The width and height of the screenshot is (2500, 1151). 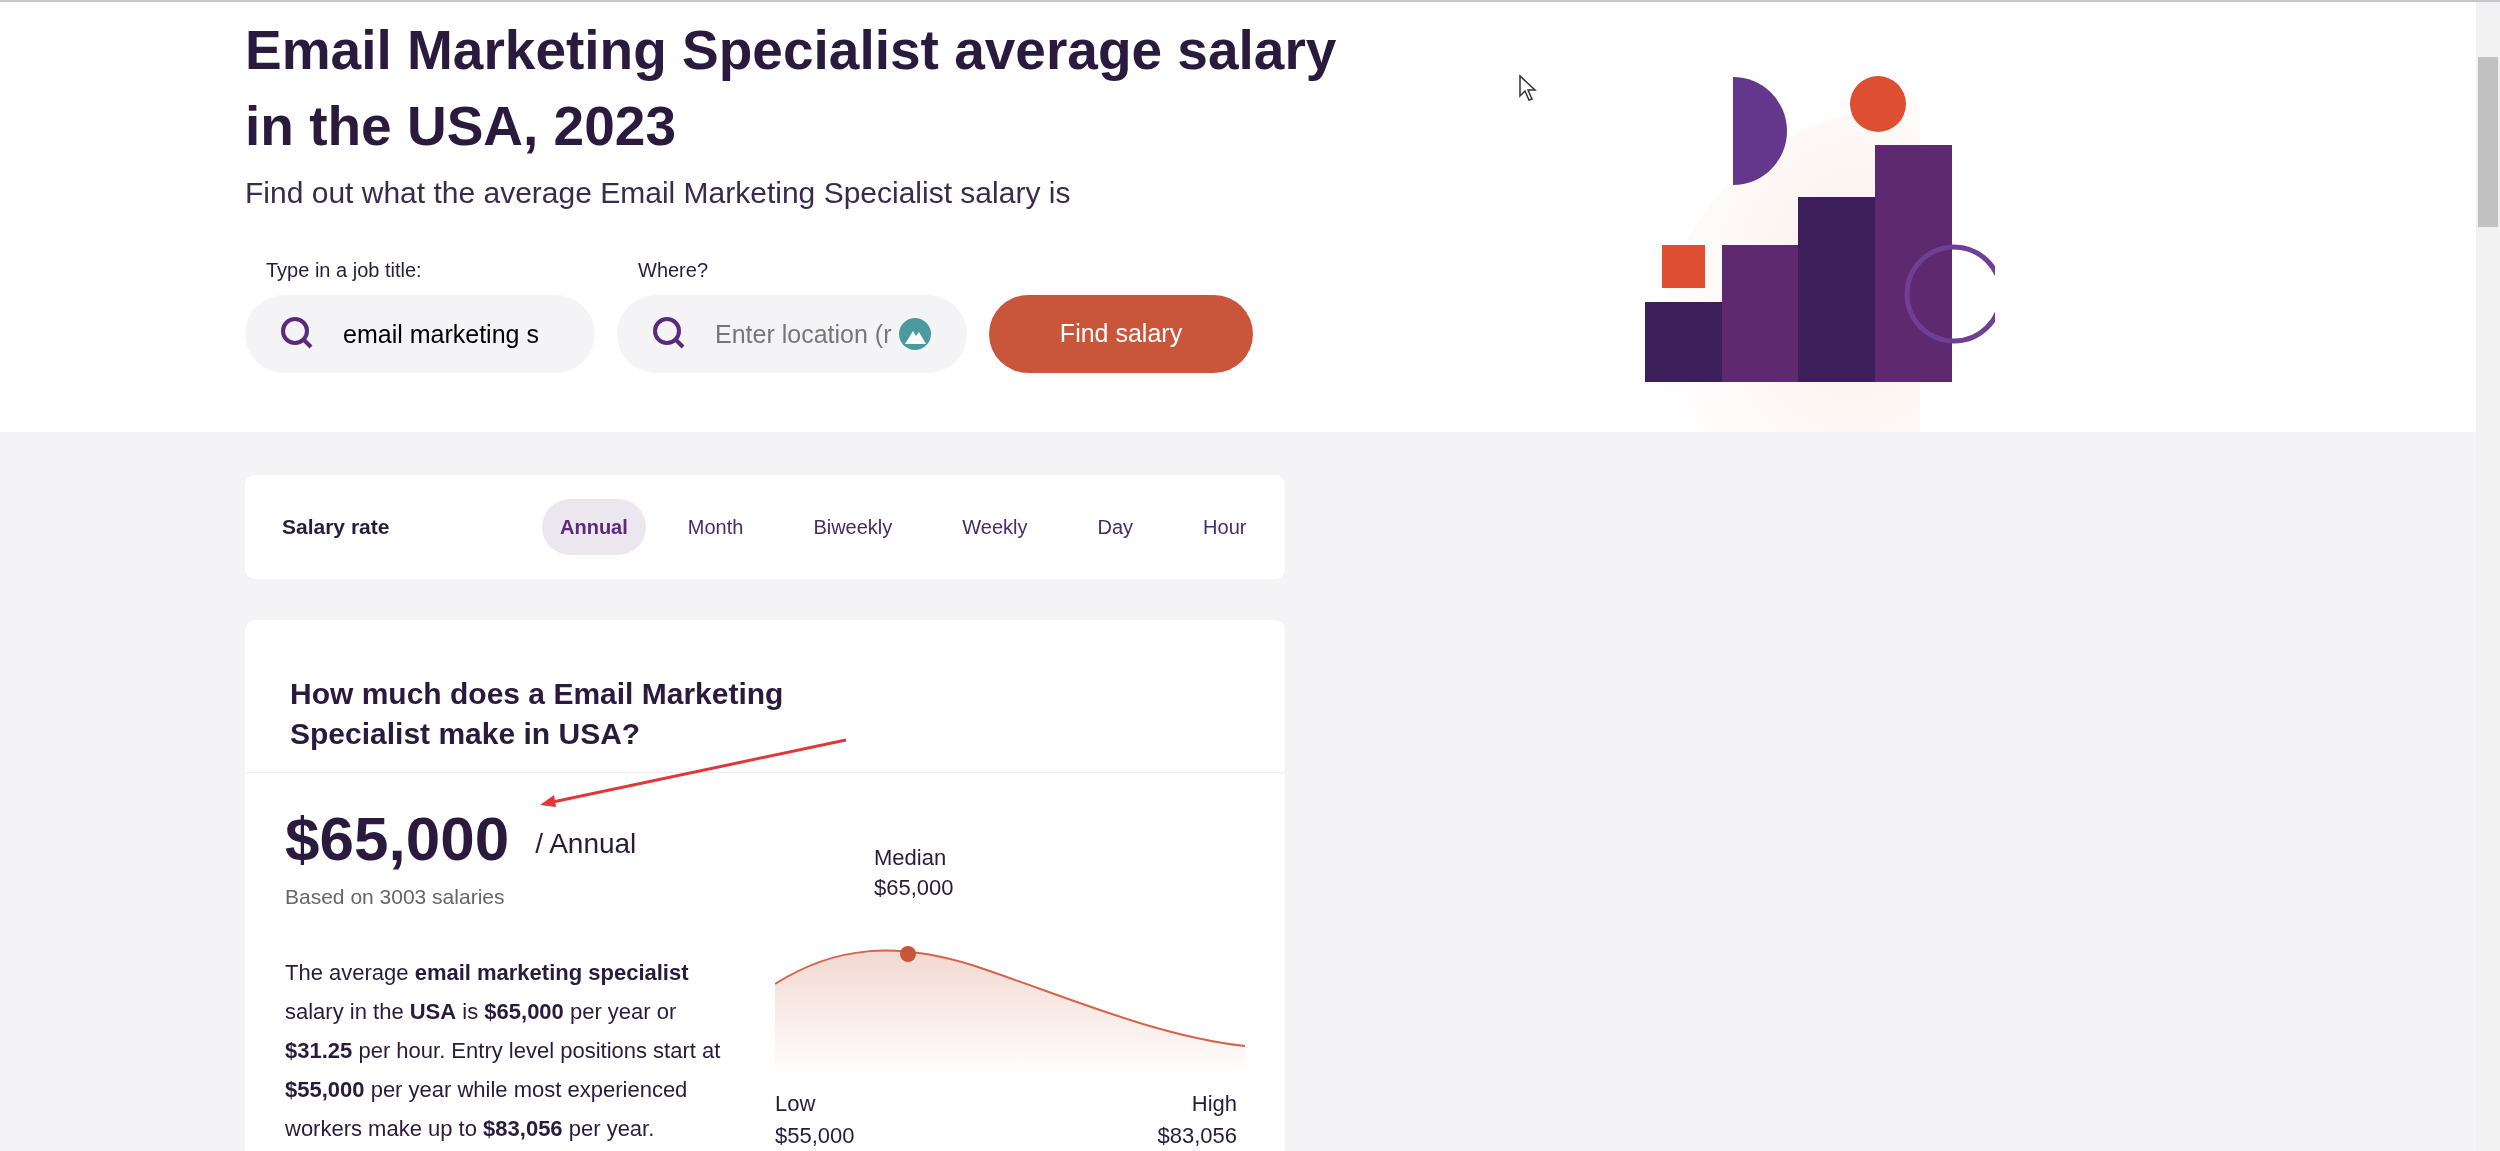 I want to click on median-value: $65,000, so click(x=914, y=888).